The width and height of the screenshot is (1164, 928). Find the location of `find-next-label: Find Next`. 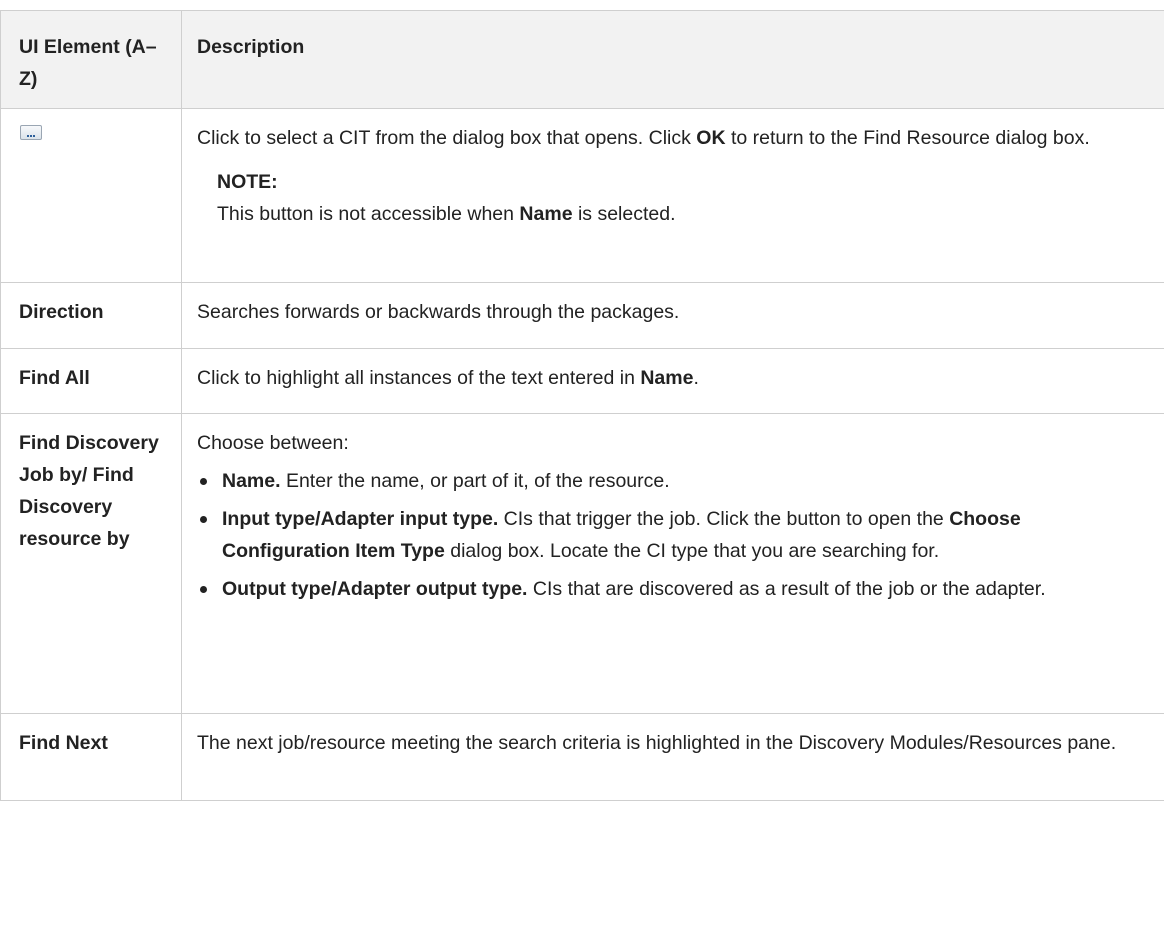

find-next-label: Find Next is located at coordinates (63, 743).